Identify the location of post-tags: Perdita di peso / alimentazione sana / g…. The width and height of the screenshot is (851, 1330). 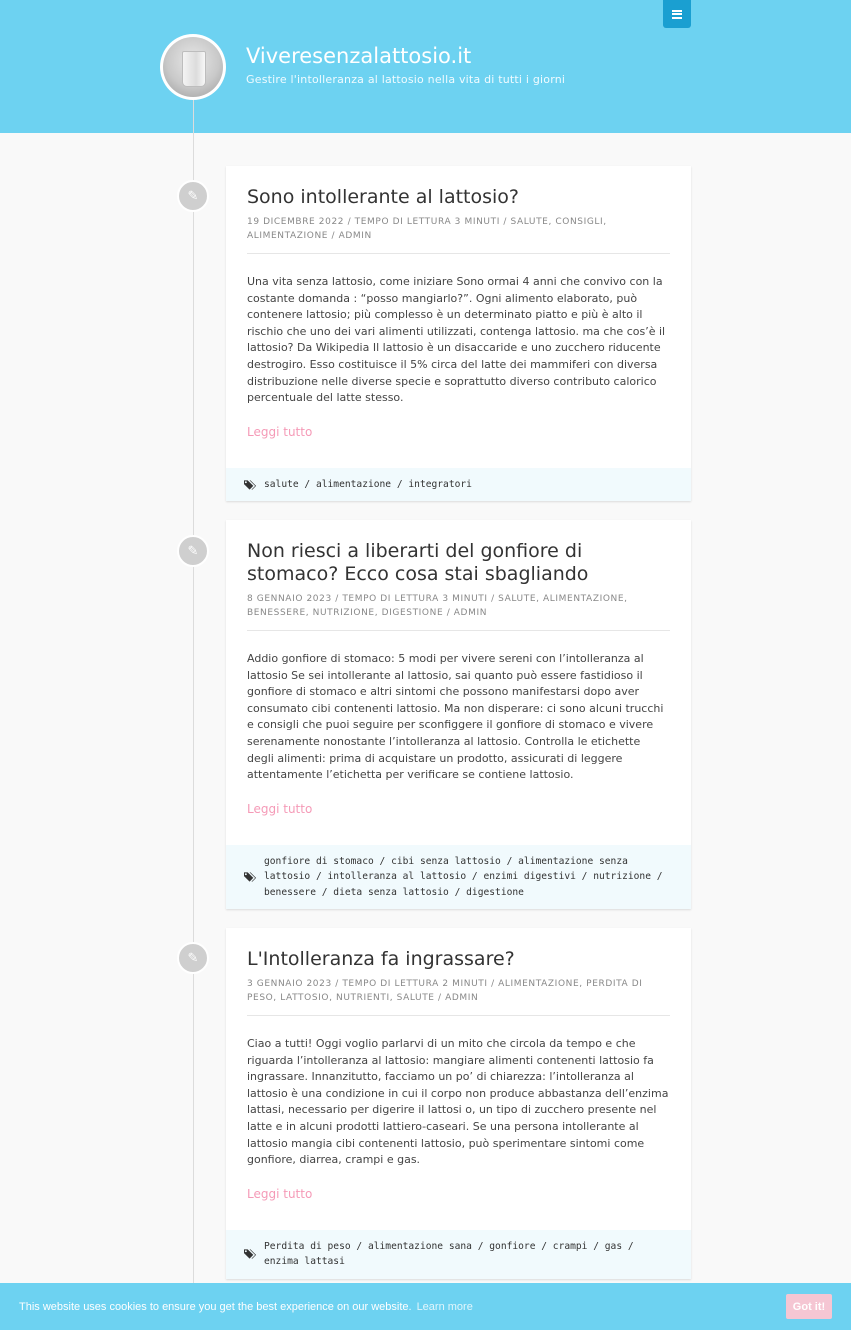
(458, 1254).